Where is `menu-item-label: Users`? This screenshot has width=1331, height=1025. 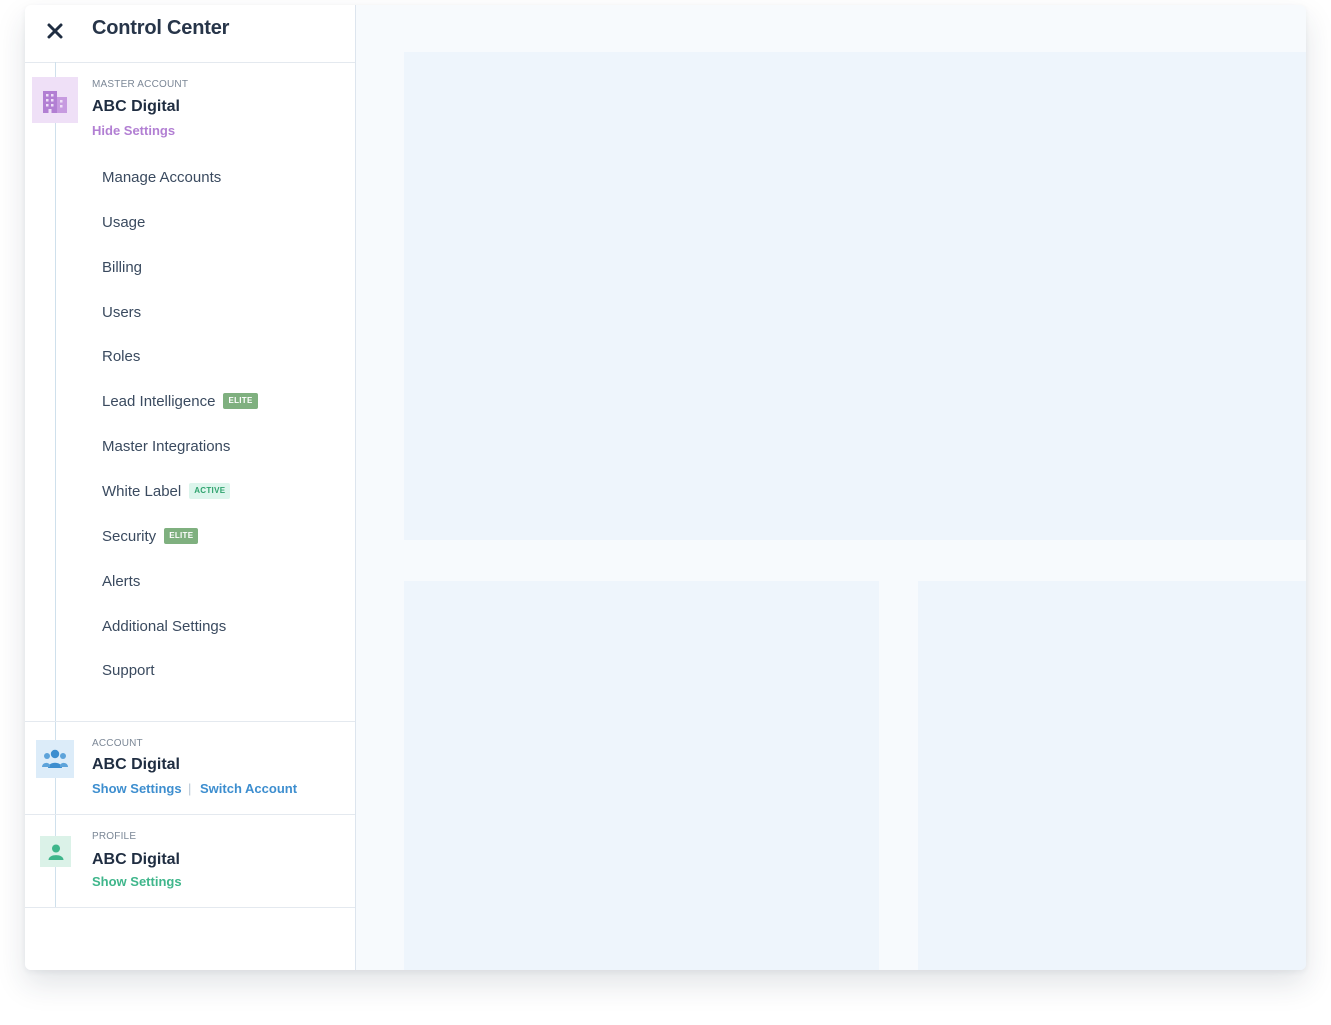
menu-item-label: Users is located at coordinates (122, 312).